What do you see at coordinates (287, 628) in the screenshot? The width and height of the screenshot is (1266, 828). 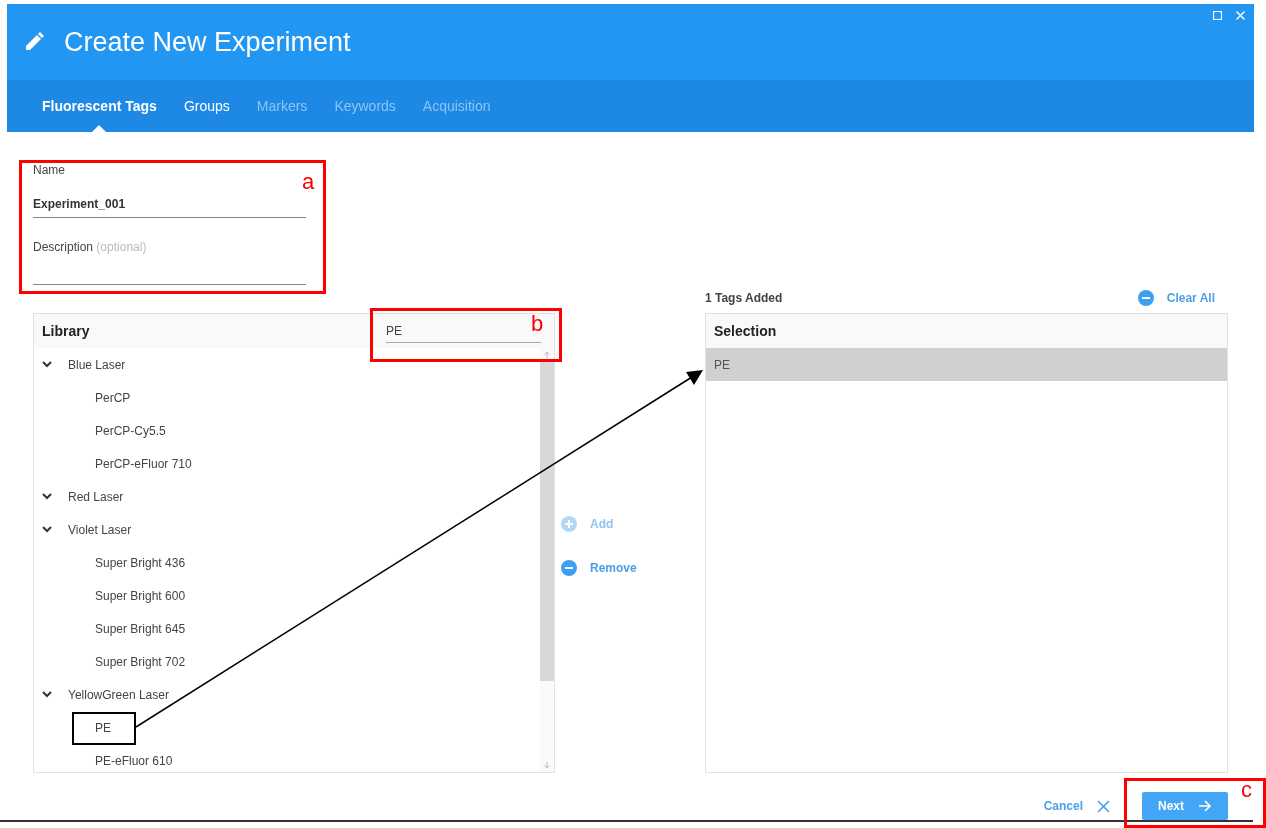 I see `tree-item: Super Bright 645` at bounding box center [287, 628].